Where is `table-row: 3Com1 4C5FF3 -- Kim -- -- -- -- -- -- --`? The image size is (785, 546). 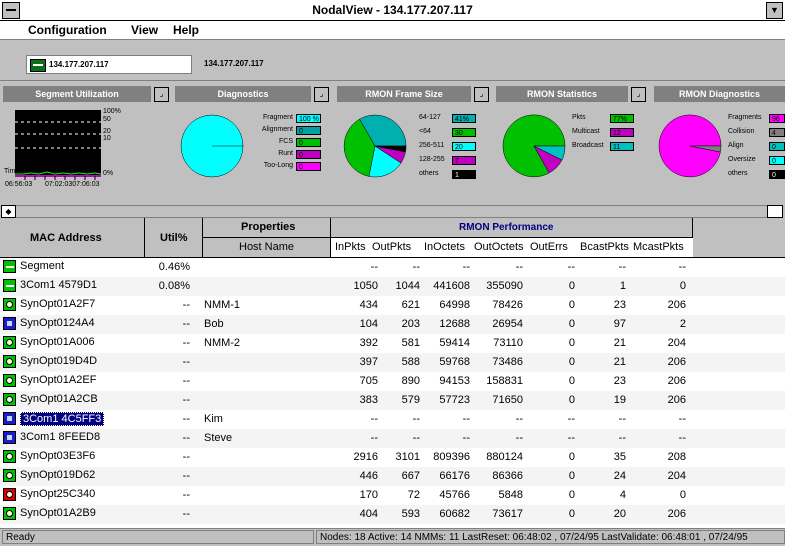
table-row: 3Com1 4C5FF3 -- Kim -- -- -- -- -- -- -- is located at coordinates (392, 419).